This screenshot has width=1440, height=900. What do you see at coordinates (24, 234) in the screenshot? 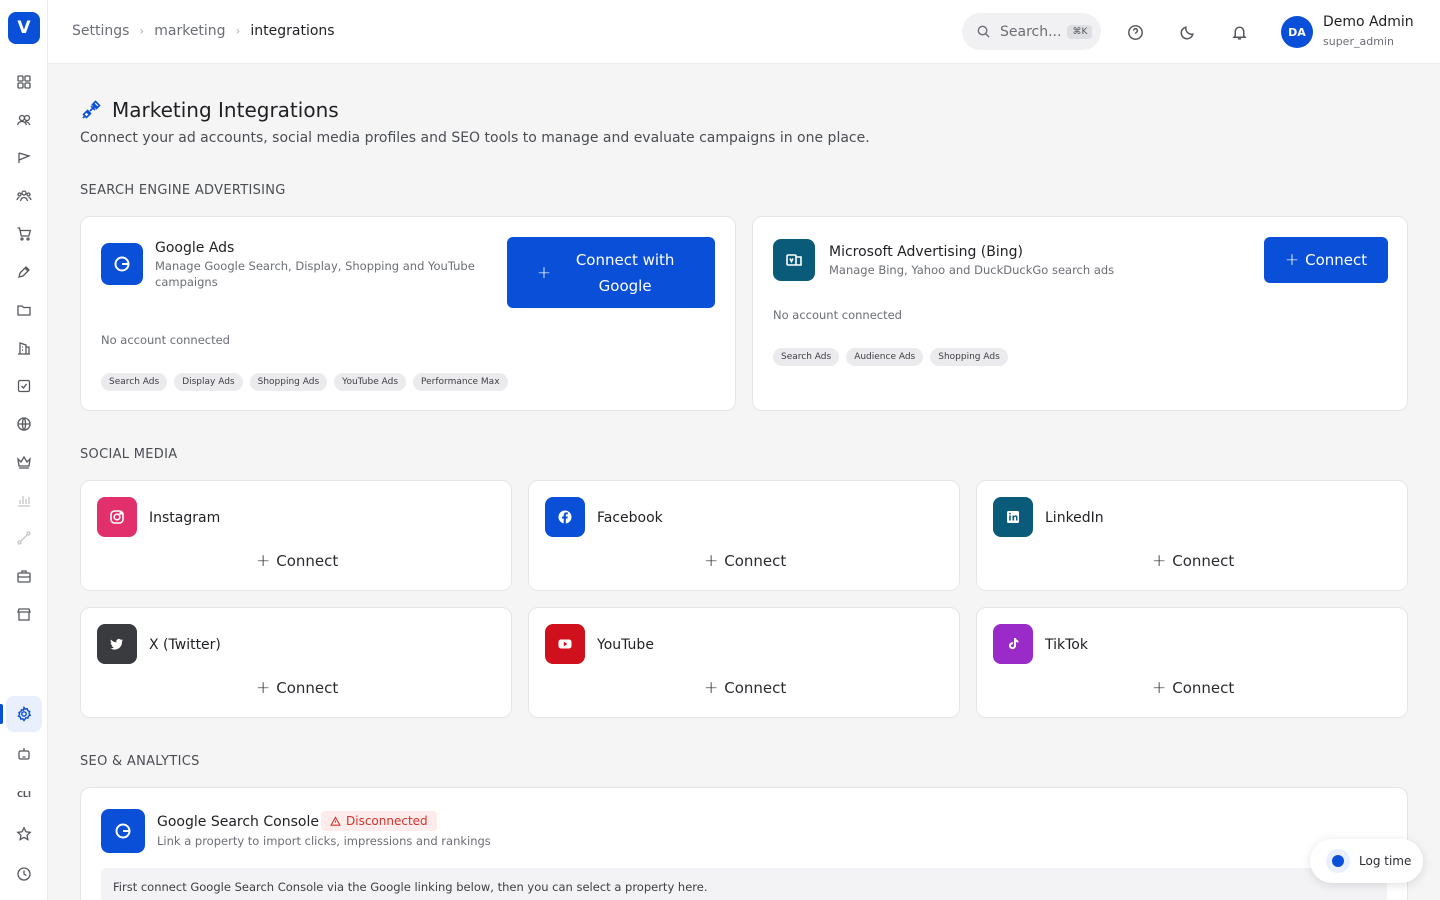
I see `cart-icon` at bounding box center [24, 234].